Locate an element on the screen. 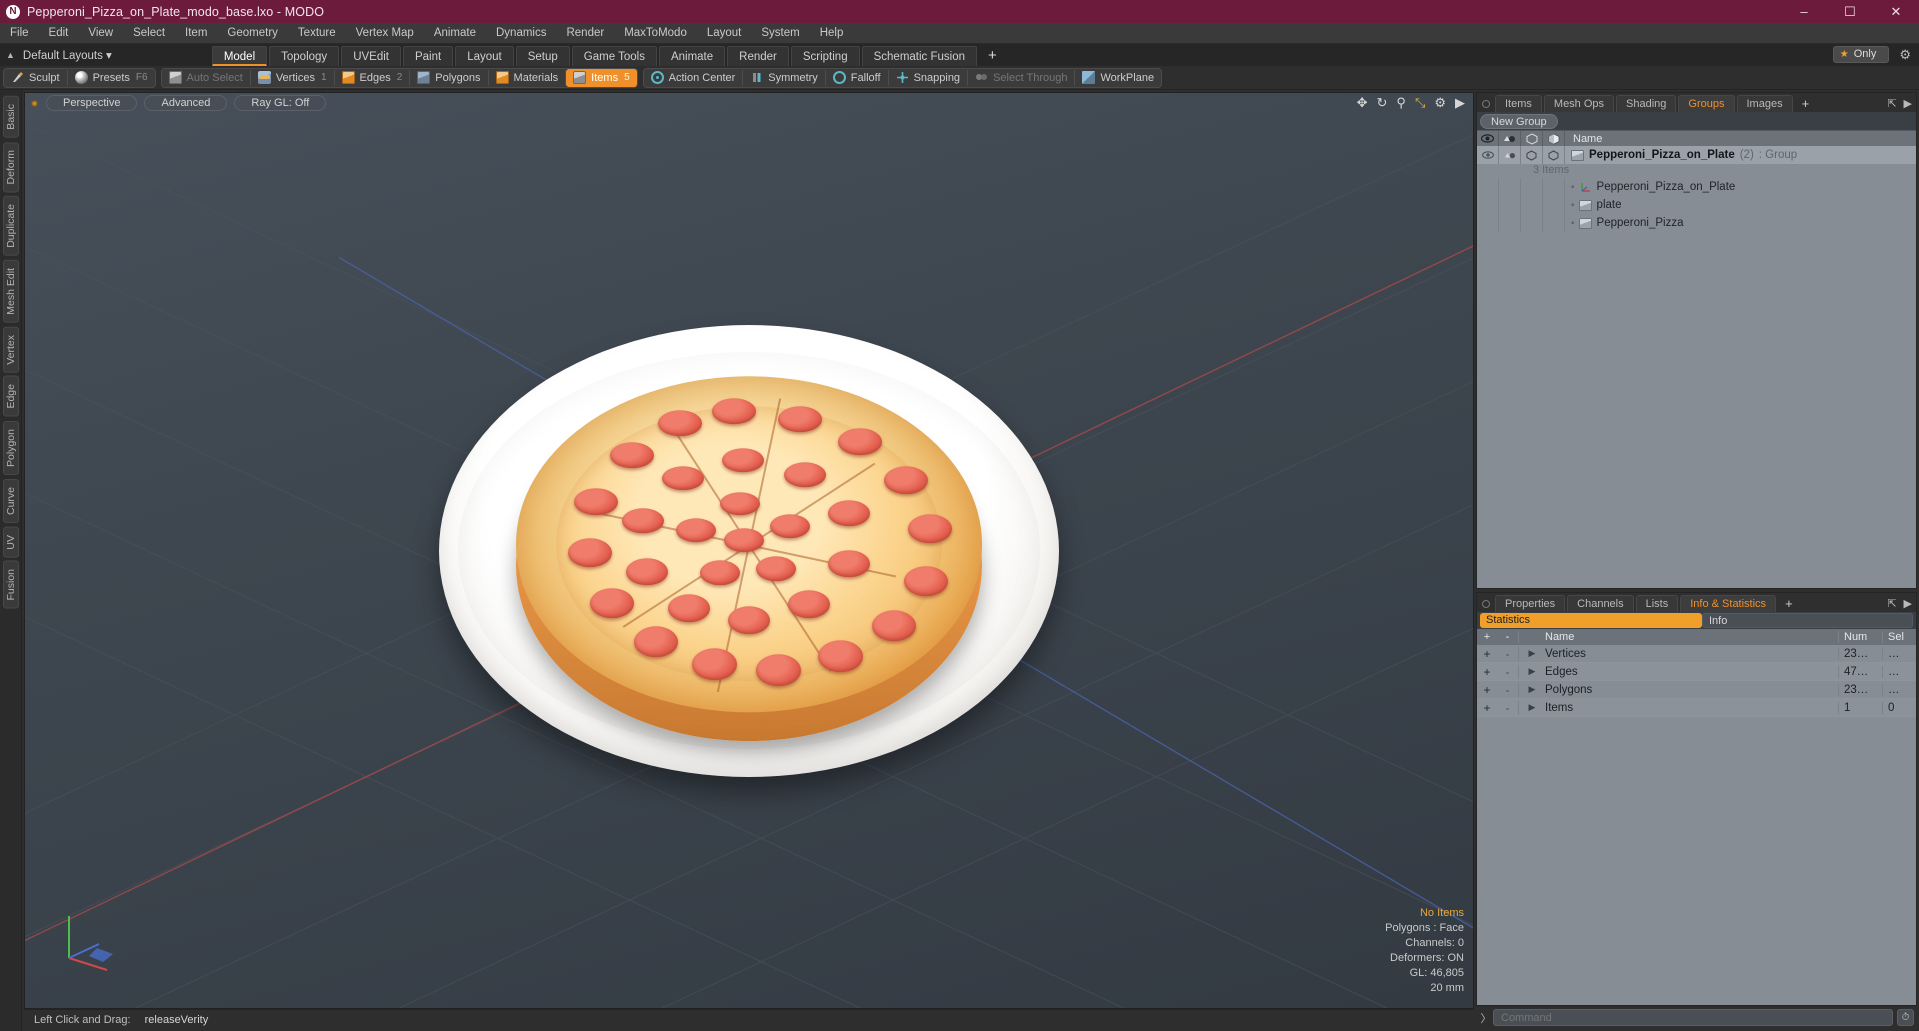  vtab-uv: UV is located at coordinates (10, 542).